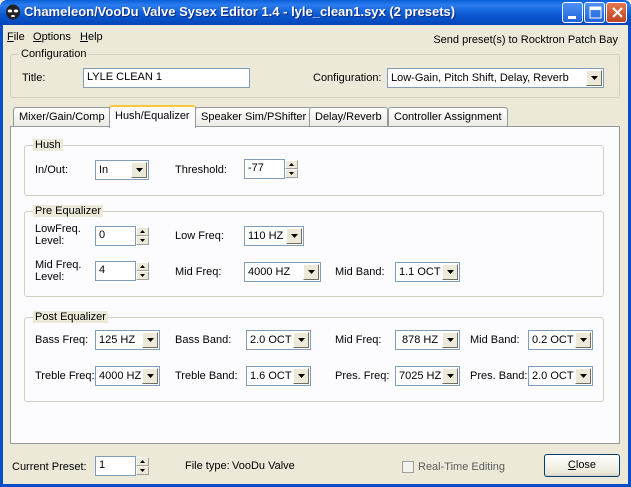  I want to click on tab-delay-reverb: Delay/Reverb, so click(348, 116).